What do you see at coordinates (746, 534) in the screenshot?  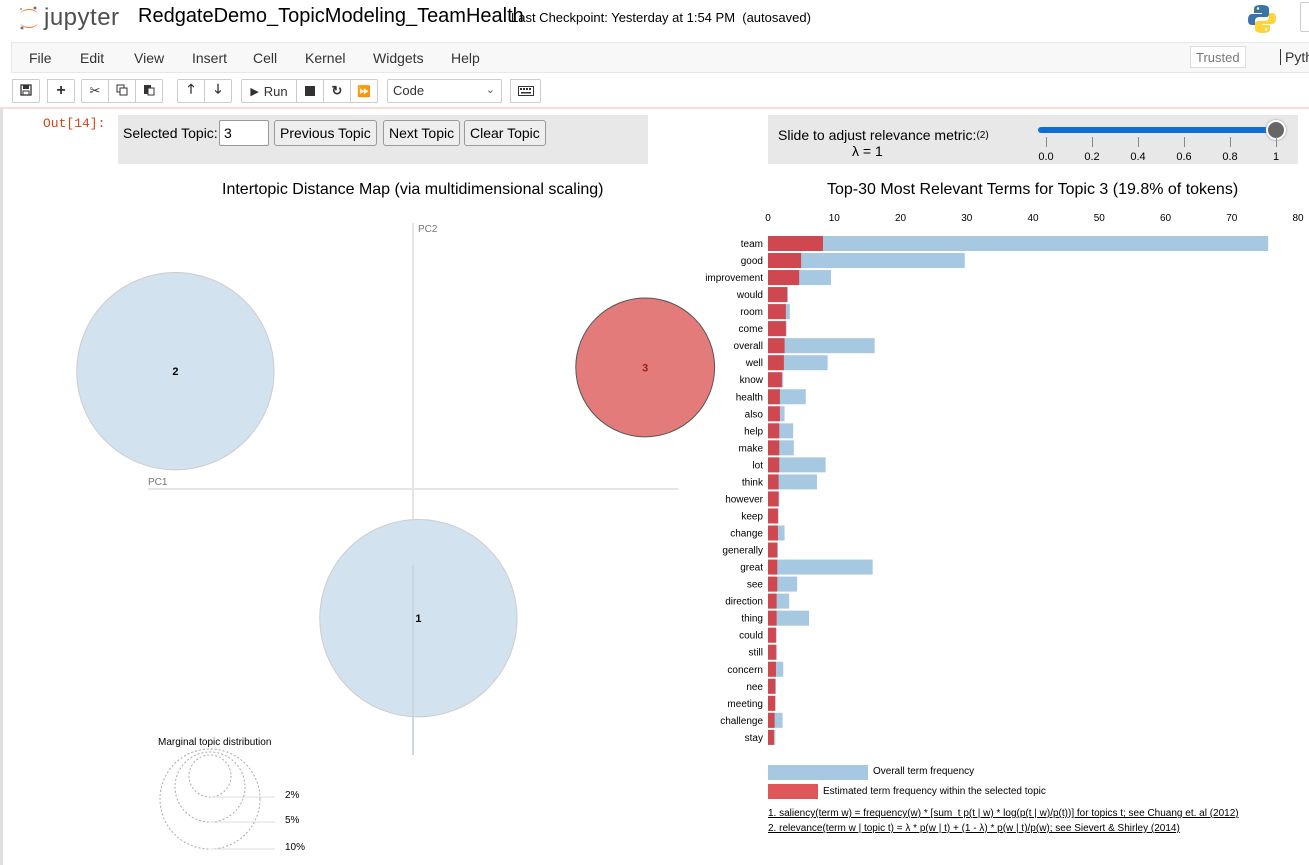 I see `term-label: change` at bounding box center [746, 534].